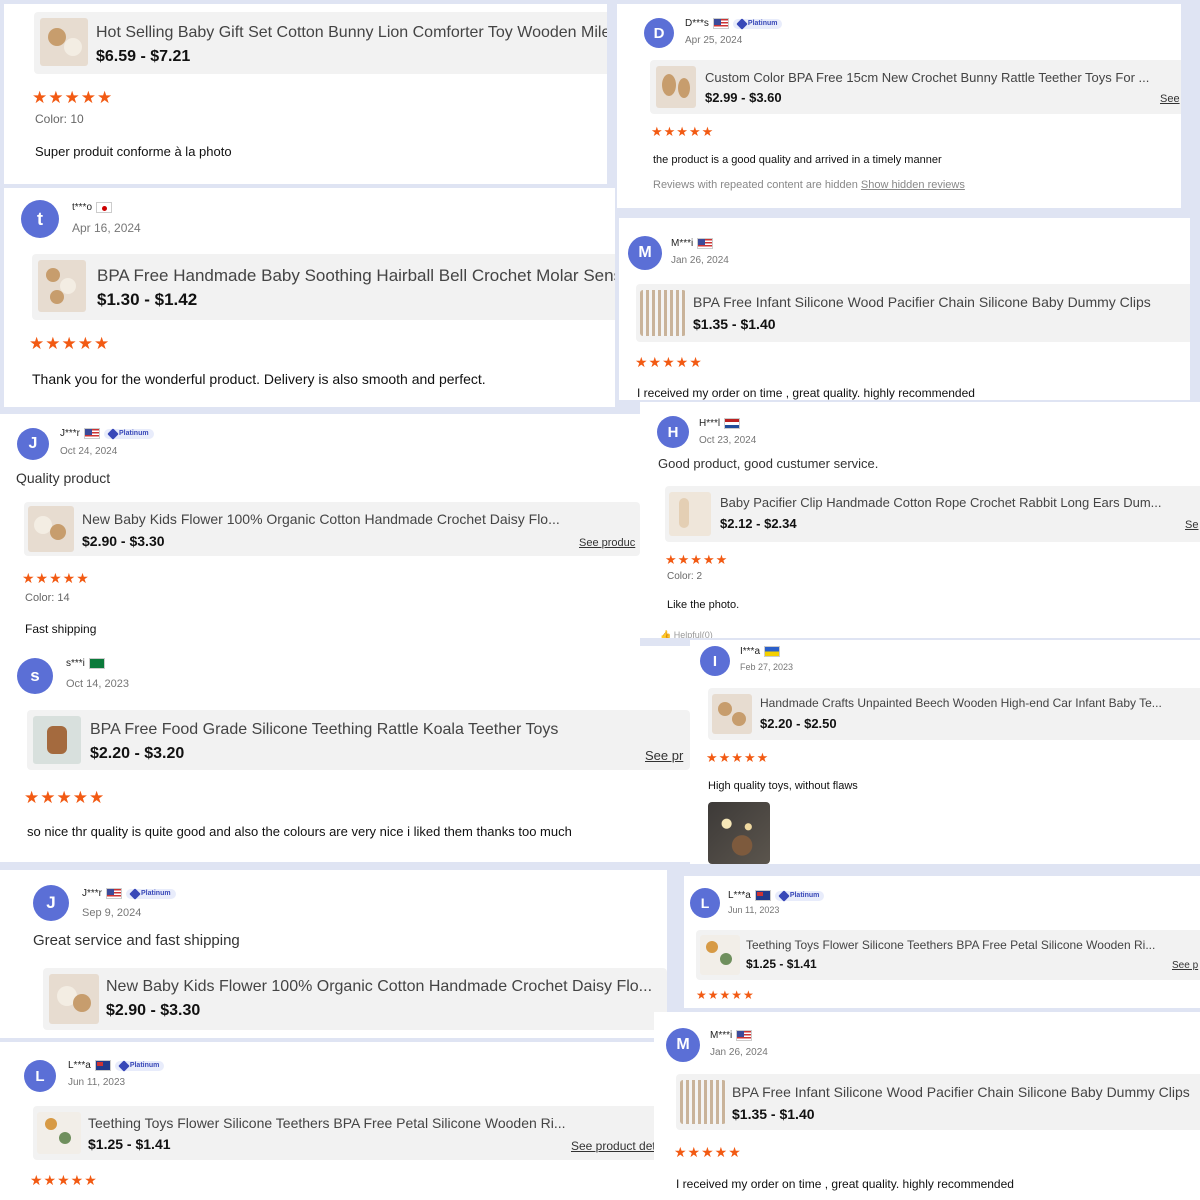 The image size is (1200, 1200). I want to click on review-date: Sep 9, 2024, so click(112, 913).